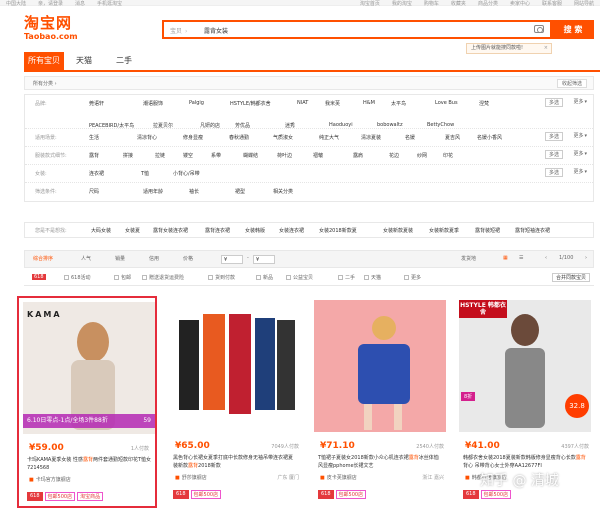 This screenshot has height=508, width=600. Describe the element at coordinates (302, 103) in the screenshot. I see `filter-option: NIAT` at that location.